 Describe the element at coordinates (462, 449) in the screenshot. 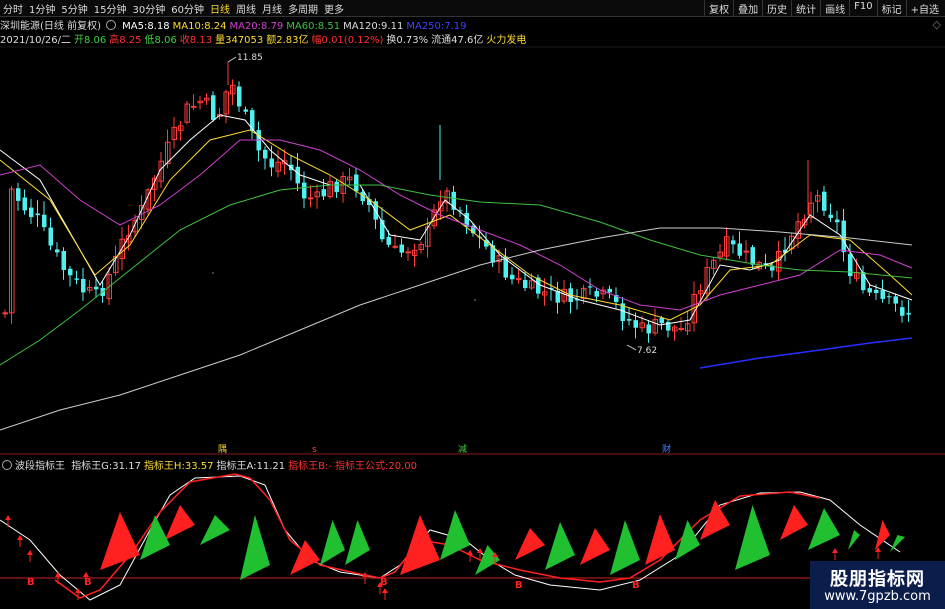

I see `event-marker: 减` at that location.